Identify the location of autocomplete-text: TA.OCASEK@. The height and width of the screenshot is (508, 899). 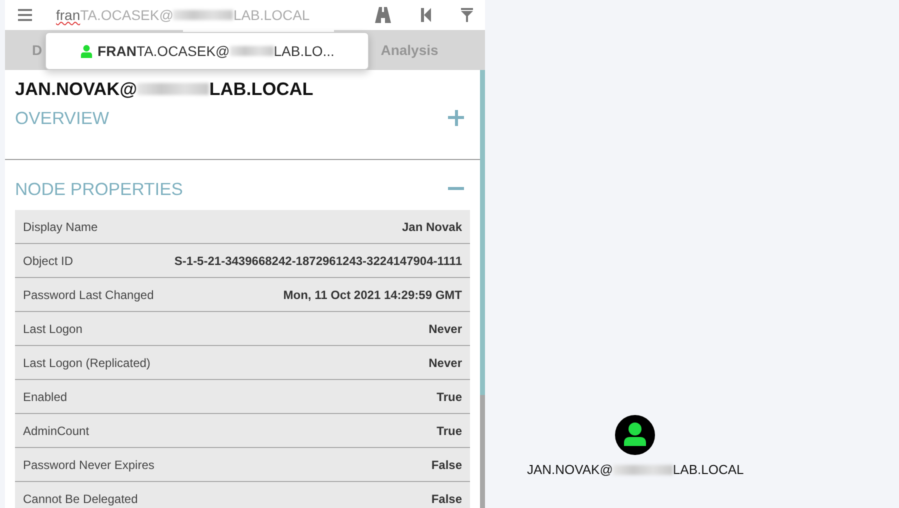
(127, 15).